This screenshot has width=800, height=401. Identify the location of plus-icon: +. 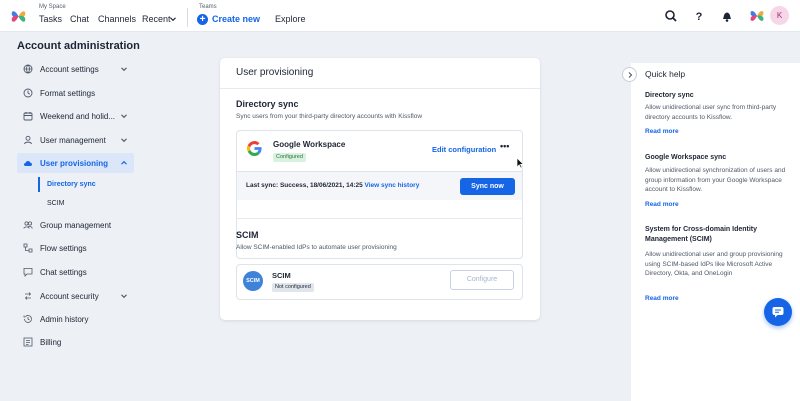
(202, 19).